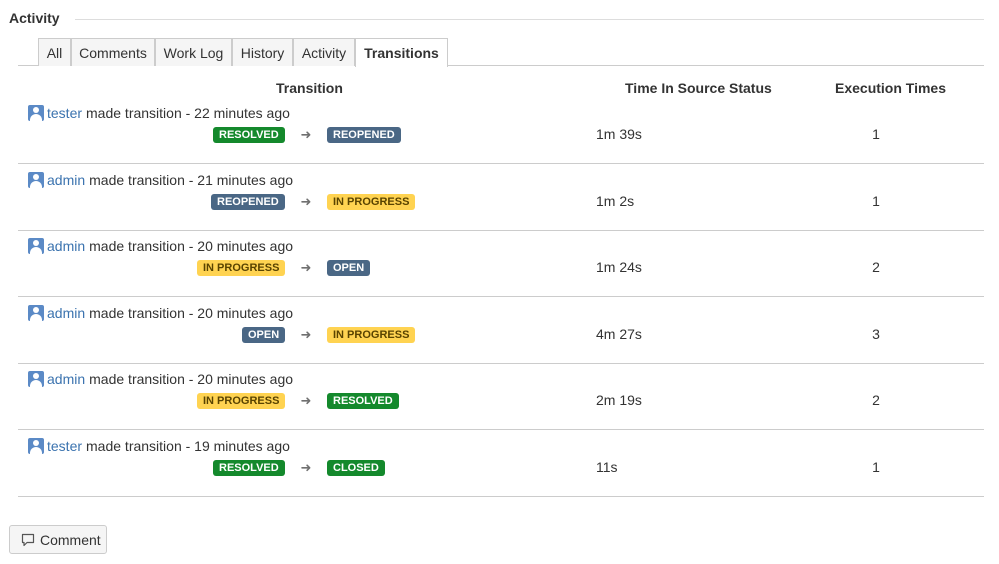 The height and width of the screenshot is (564, 999). I want to click on transition-actor: tester made transition - 19 minutes ago, so click(159, 445).